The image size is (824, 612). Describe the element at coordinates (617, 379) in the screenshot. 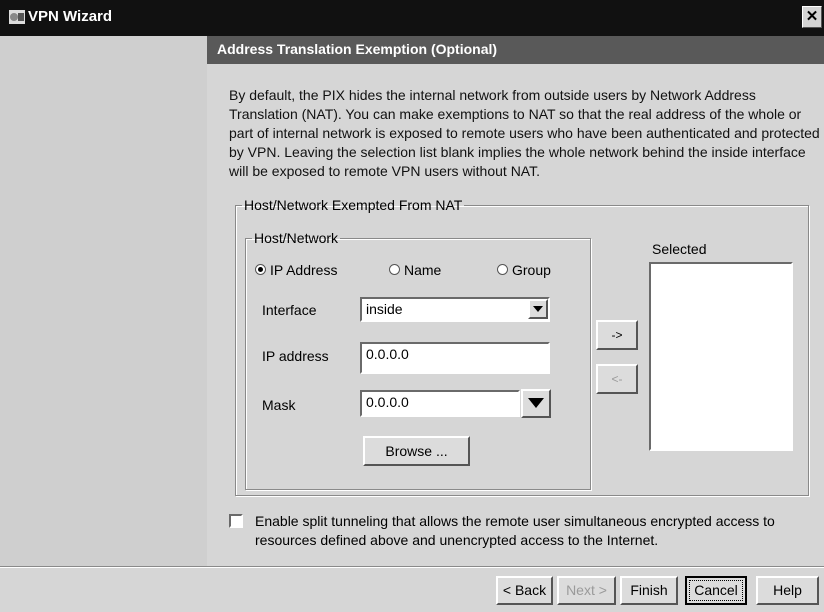

I see `remove-button: <-` at that location.